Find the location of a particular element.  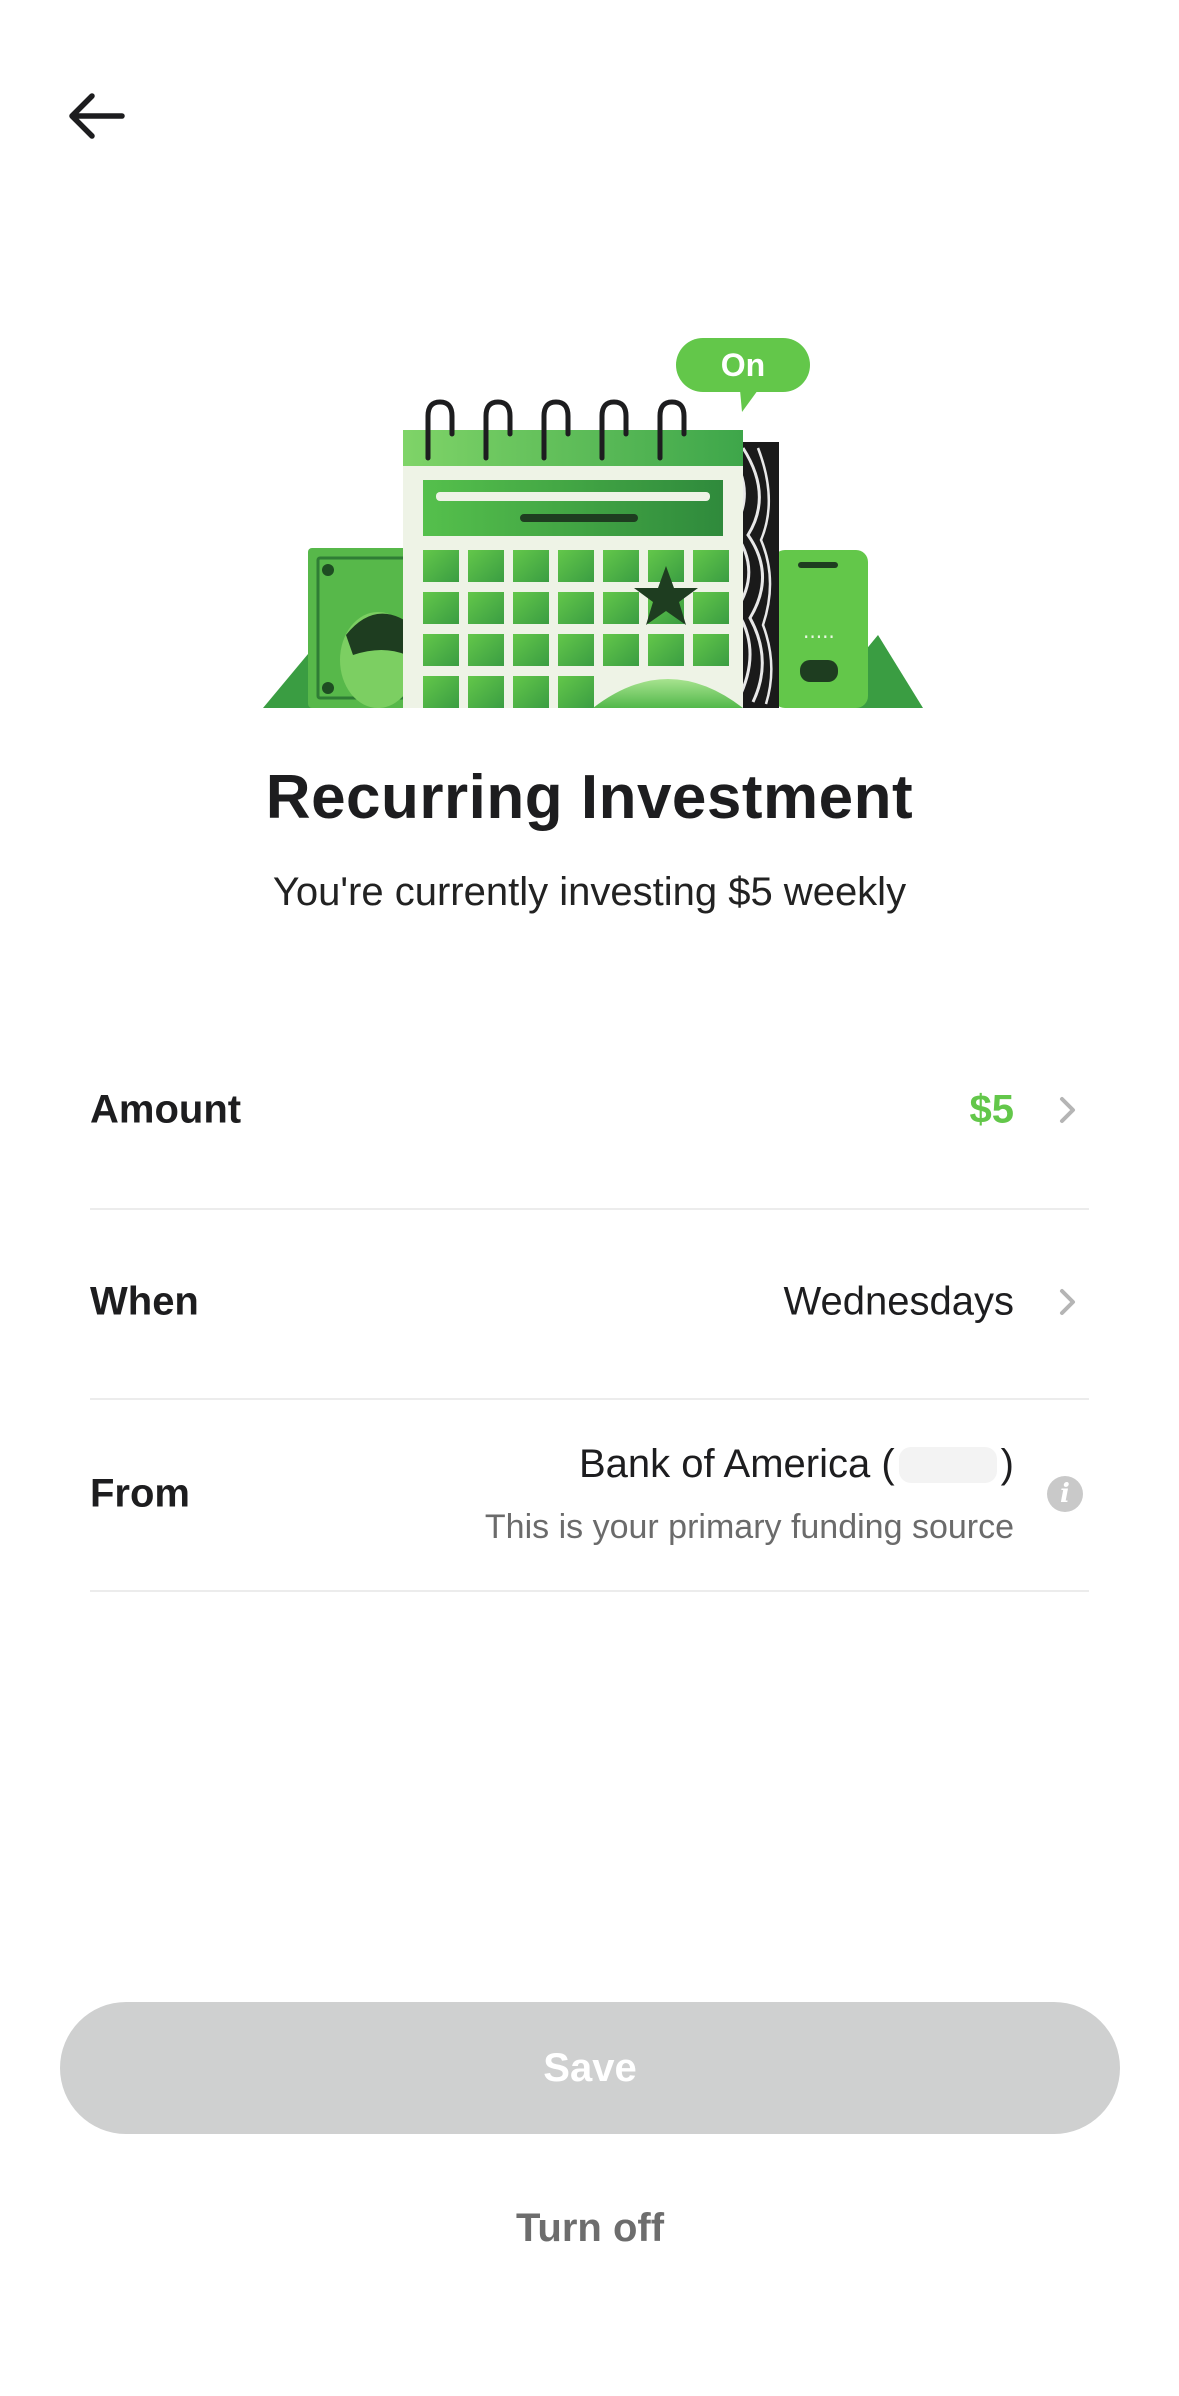

when-label: When is located at coordinates (144, 1301).